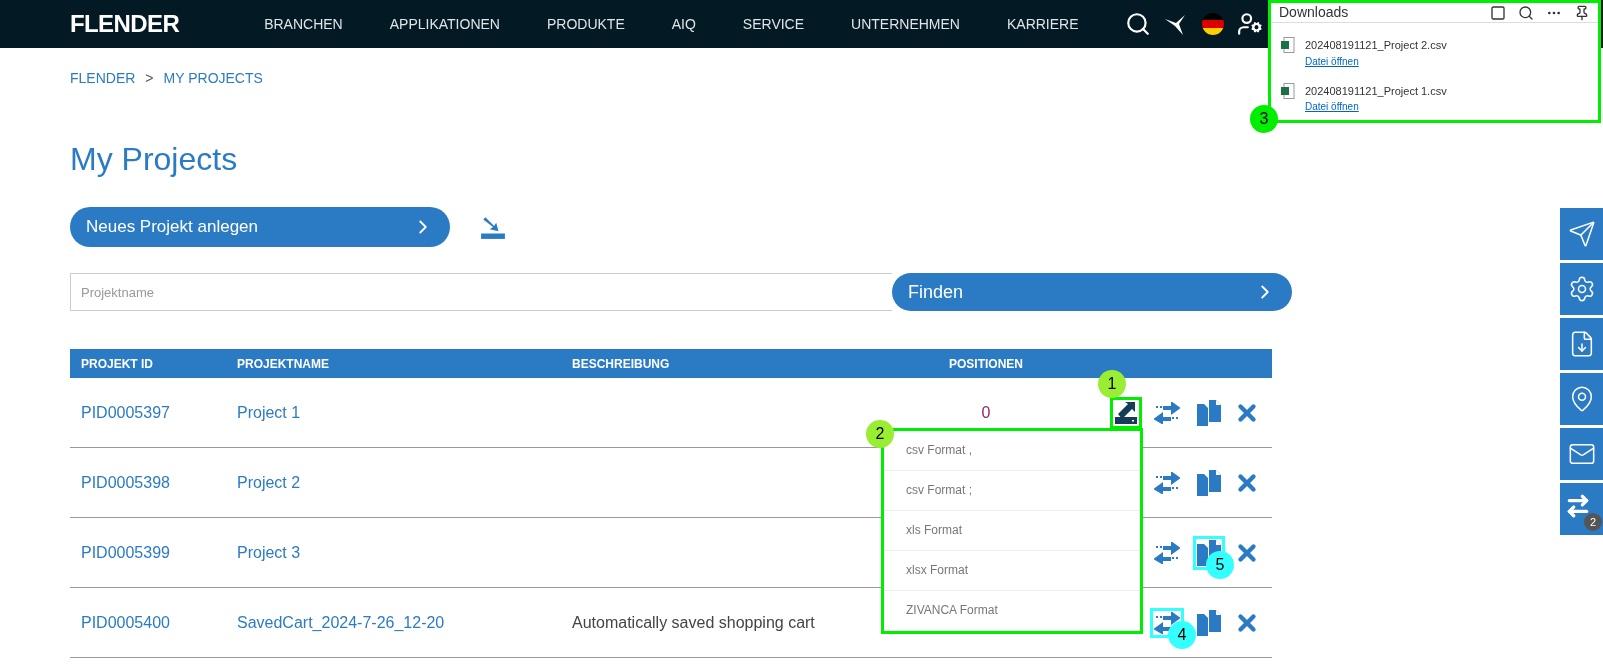 This screenshot has width=1603, height=667. I want to click on nav-link: UNTERNEHMEN, so click(905, 24).